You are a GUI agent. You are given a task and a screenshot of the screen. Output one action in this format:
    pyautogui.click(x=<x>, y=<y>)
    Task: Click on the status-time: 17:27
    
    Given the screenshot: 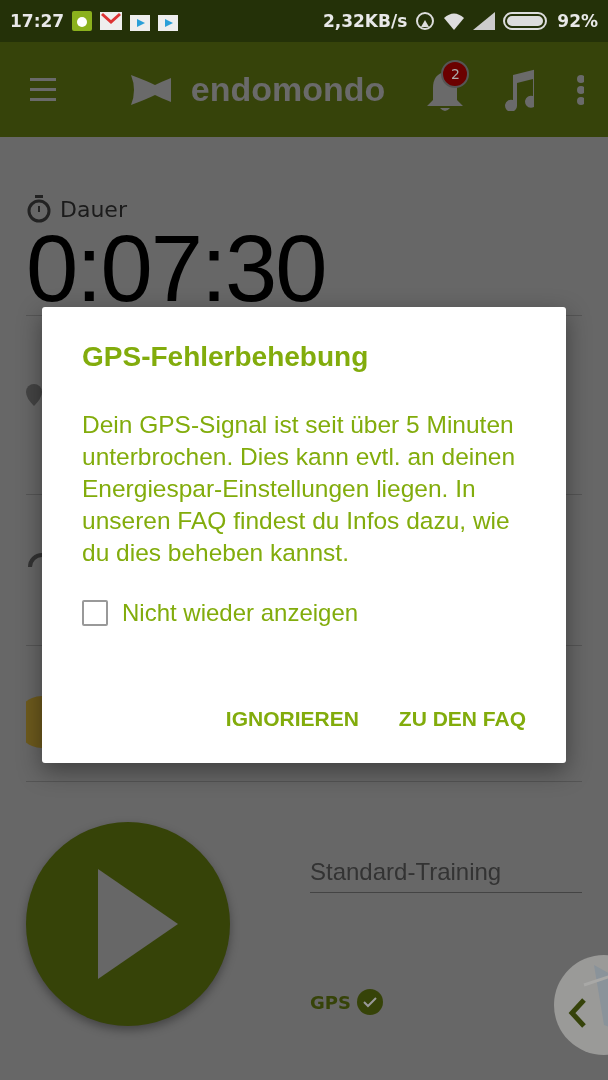 What is the action you would take?
    pyautogui.click(x=37, y=21)
    